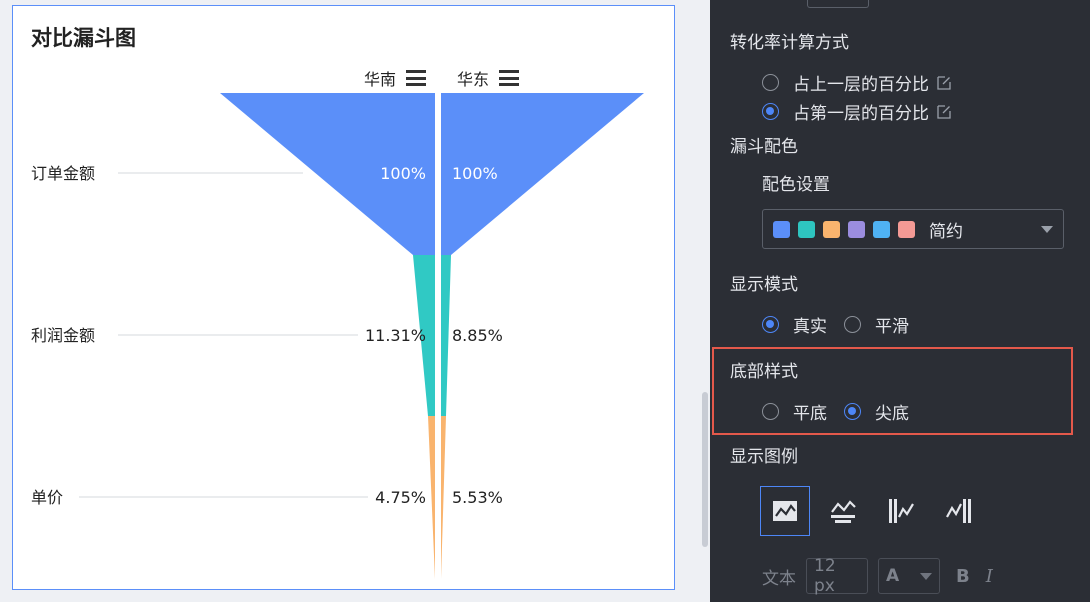 This screenshot has height=602, width=1090. I want to click on font-color-select: A, so click(909, 576).